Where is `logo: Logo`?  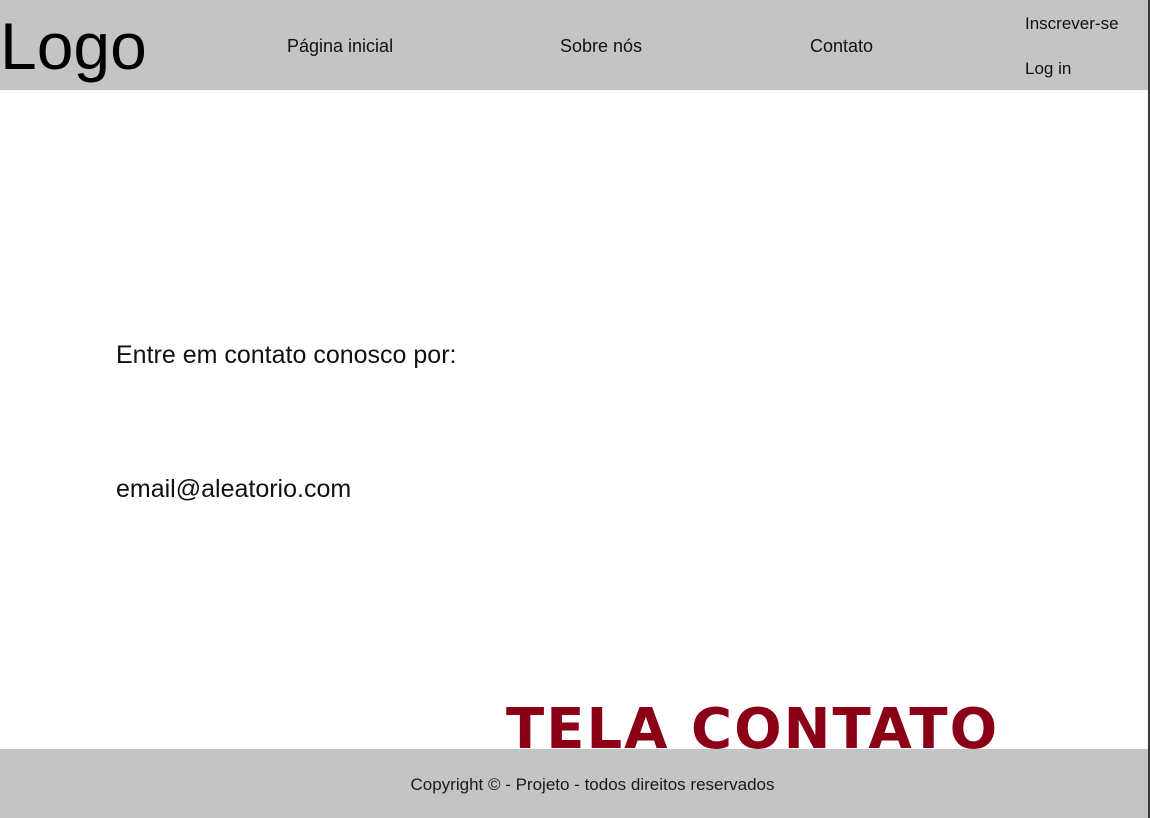 logo: Logo is located at coordinates (73, 46).